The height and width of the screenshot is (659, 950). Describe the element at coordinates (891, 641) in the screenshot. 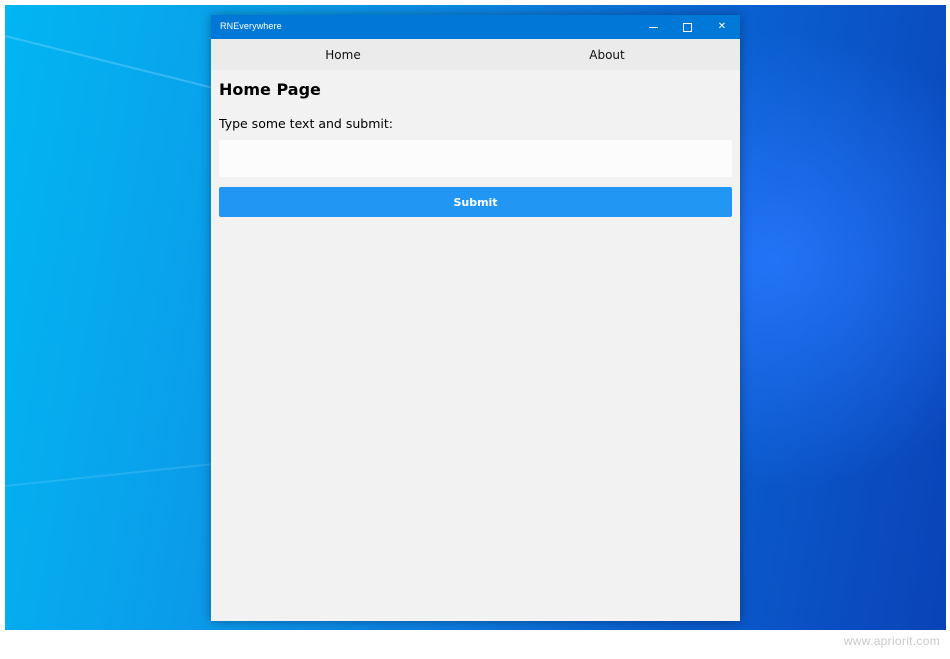

I see `watermark: www.apriorit.com` at that location.